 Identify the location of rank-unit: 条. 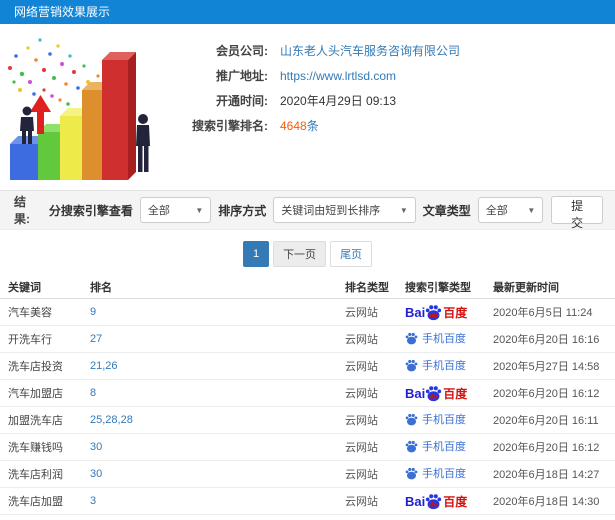
(312, 126).